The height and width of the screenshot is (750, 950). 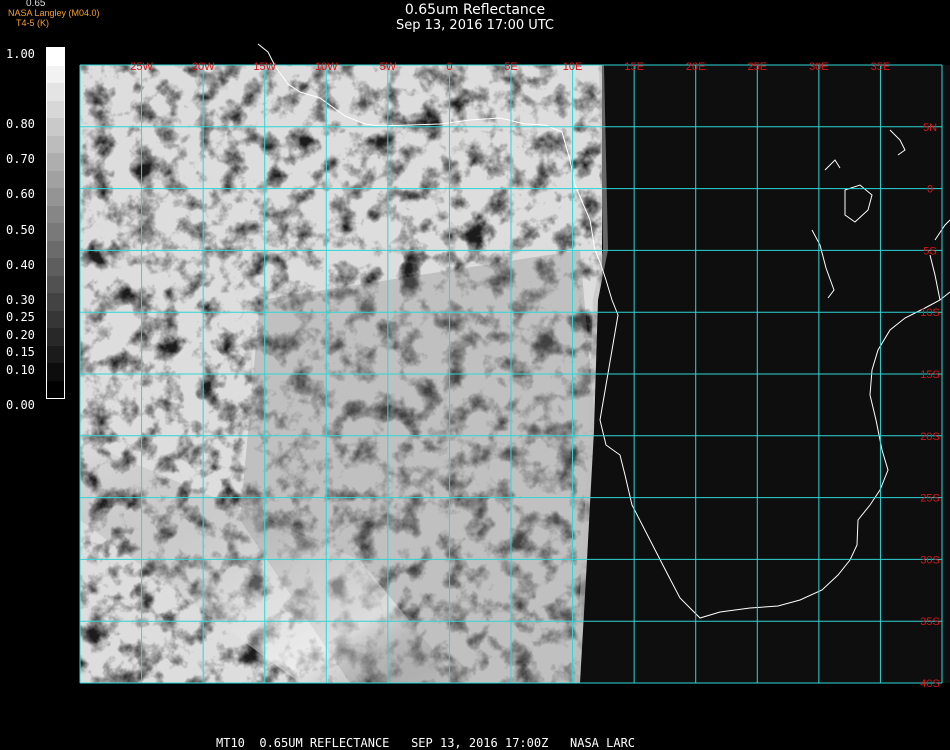 What do you see at coordinates (930, 375) in the screenshot?
I see `latitude-label: 15S` at bounding box center [930, 375].